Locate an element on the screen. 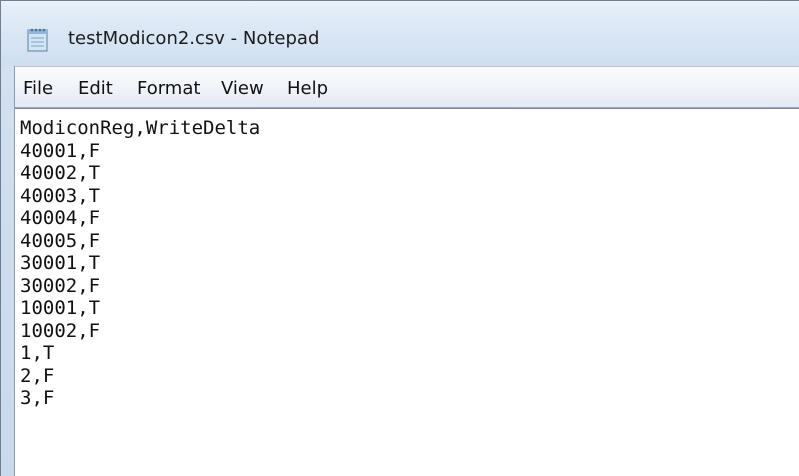  menu-format: Format is located at coordinates (168, 89).